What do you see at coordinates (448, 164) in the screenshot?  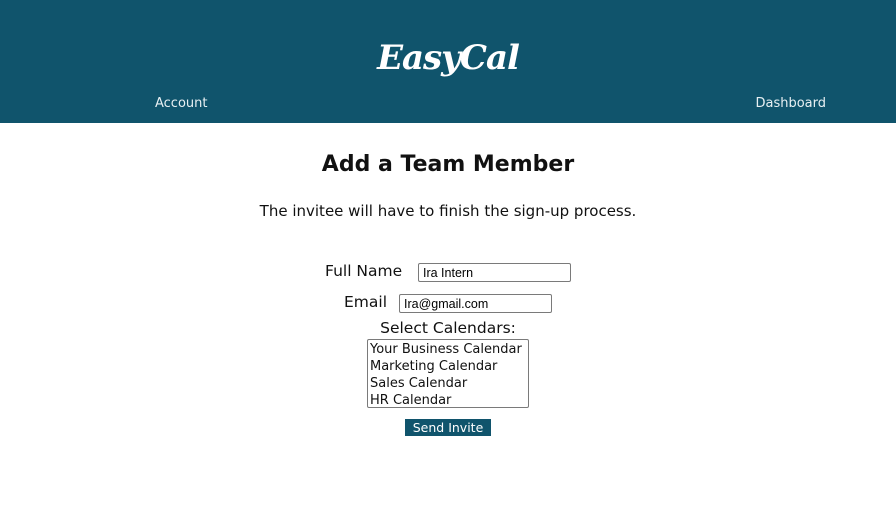 I see `page-title: Add a Team Member` at bounding box center [448, 164].